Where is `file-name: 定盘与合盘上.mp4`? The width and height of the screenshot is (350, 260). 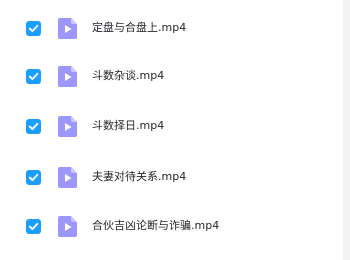
file-name: 定盘与合盘上.mp4 is located at coordinates (139, 28).